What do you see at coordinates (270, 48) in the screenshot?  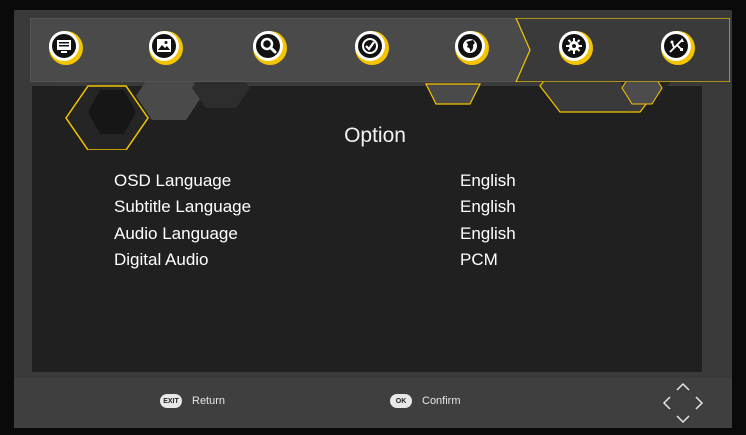 I see `search-icon` at bounding box center [270, 48].